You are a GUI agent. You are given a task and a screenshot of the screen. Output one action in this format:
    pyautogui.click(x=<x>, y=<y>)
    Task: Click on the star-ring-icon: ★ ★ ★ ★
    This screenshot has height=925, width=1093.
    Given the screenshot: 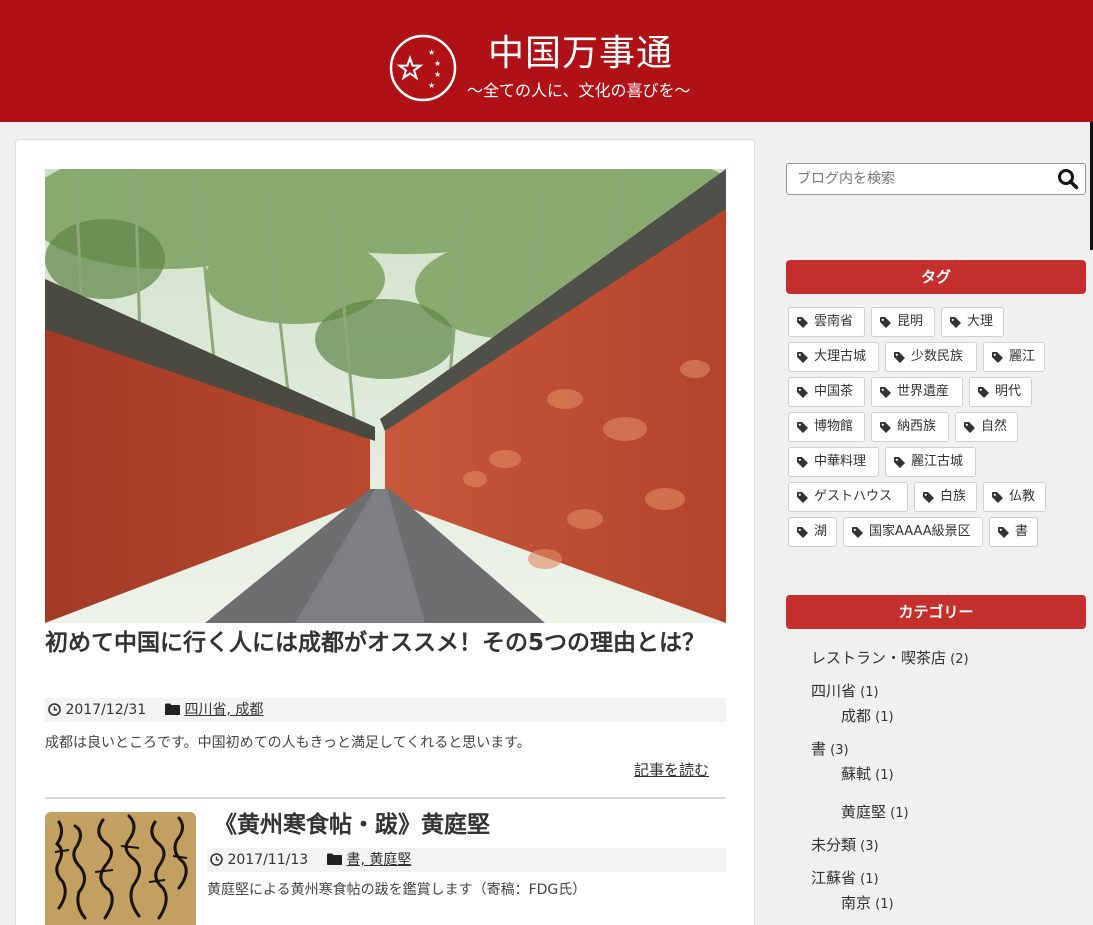 What is the action you would take?
    pyautogui.click(x=423, y=68)
    